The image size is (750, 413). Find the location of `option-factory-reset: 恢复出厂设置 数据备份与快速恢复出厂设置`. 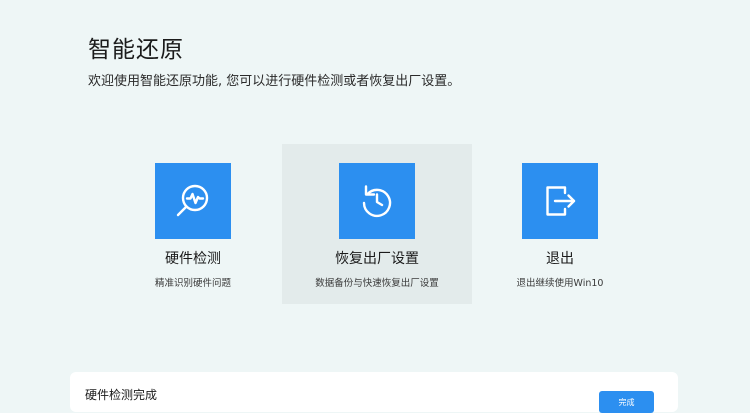

option-factory-reset: 恢复出厂设置 数据备份与快速恢复出厂设置 is located at coordinates (377, 224).